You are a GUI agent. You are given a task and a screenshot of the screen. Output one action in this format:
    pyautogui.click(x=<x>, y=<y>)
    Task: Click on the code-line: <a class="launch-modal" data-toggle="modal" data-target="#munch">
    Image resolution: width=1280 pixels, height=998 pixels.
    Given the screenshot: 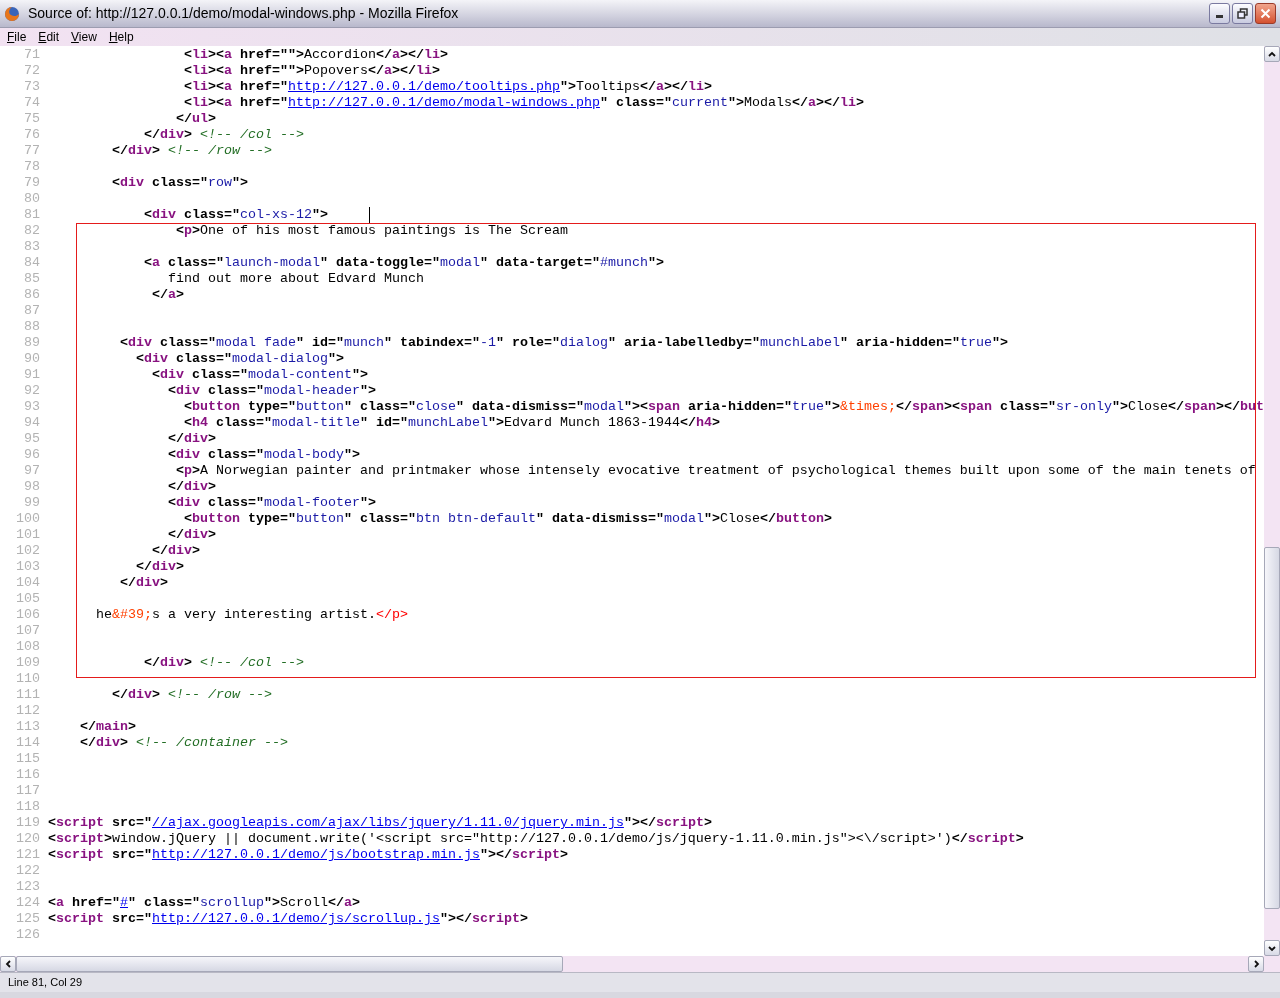 What is the action you would take?
    pyautogui.click(x=403, y=263)
    